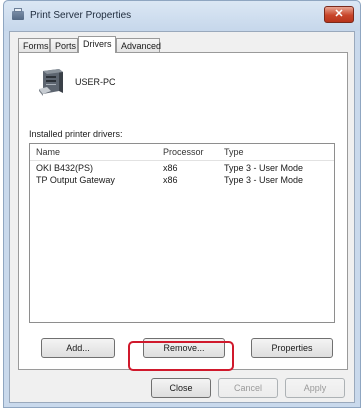 Image resolution: width=364 pixels, height=409 pixels. What do you see at coordinates (248, 388) in the screenshot?
I see `cancel-button: Cancel` at bounding box center [248, 388].